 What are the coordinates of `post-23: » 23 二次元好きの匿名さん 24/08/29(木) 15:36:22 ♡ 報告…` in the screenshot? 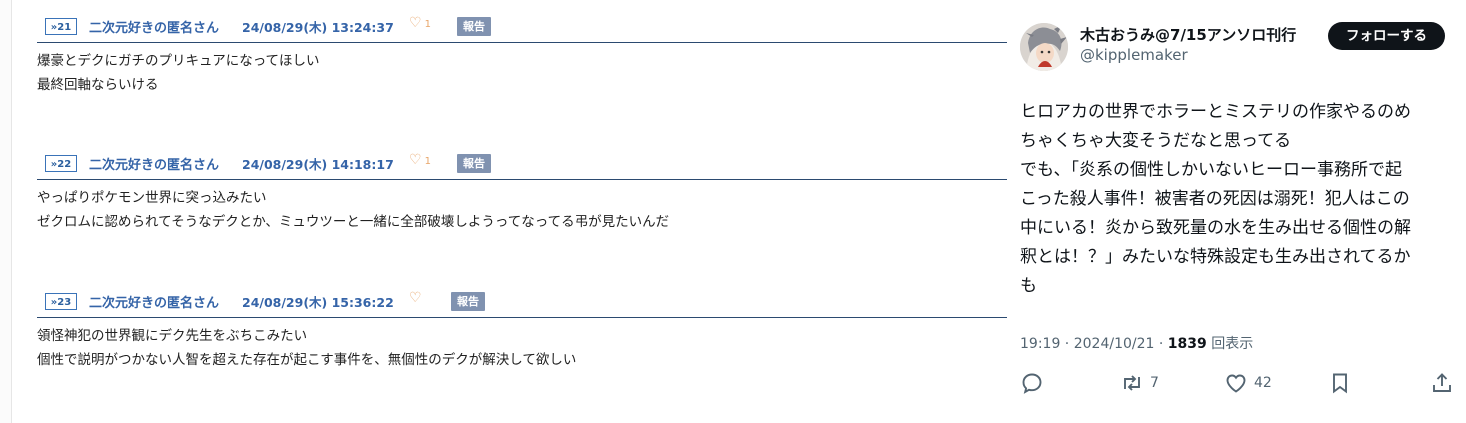 It's located at (522, 328).